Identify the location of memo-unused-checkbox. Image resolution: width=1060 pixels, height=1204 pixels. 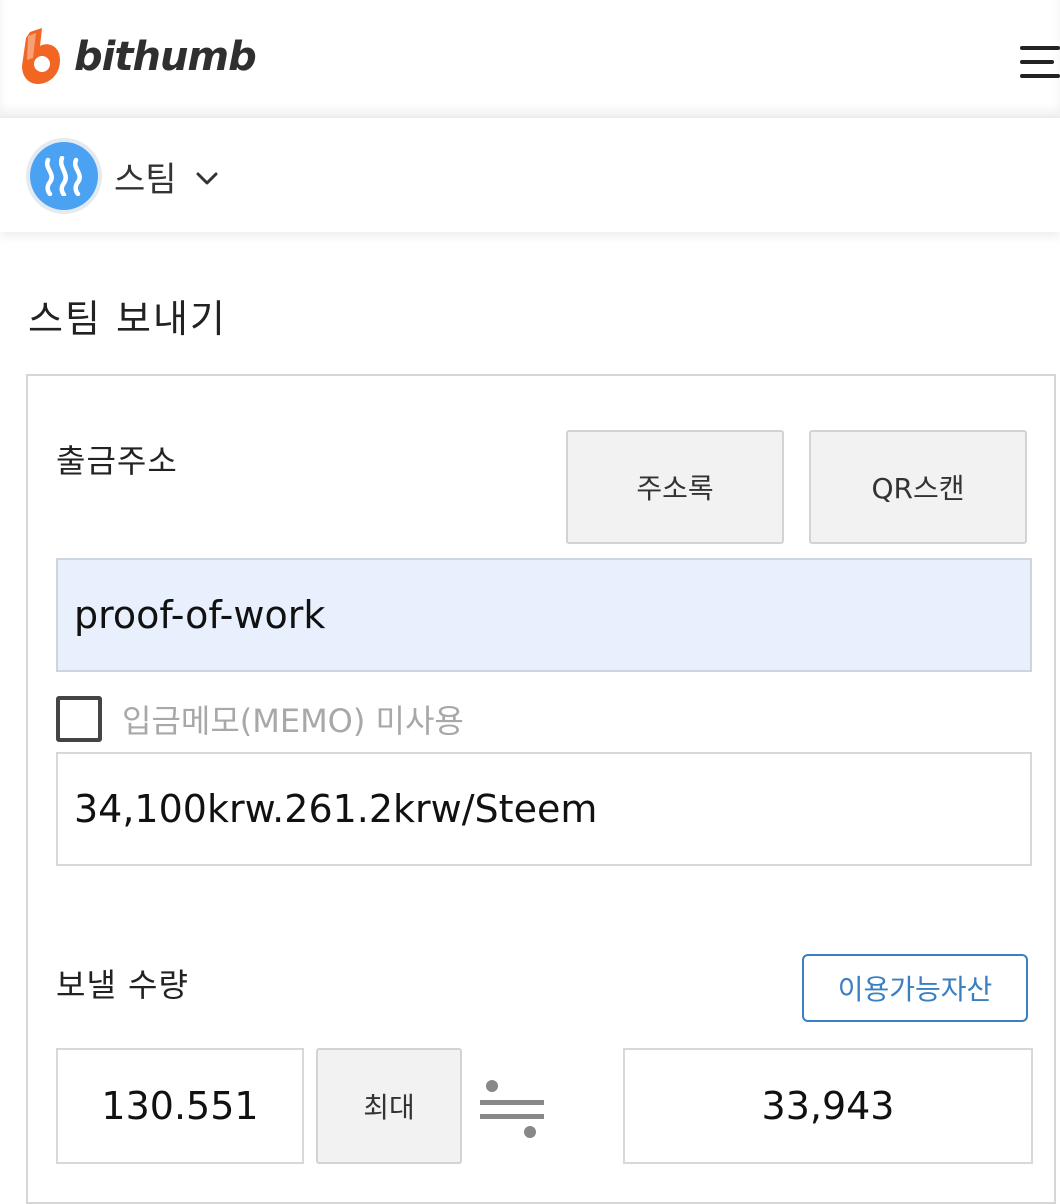
(79, 719).